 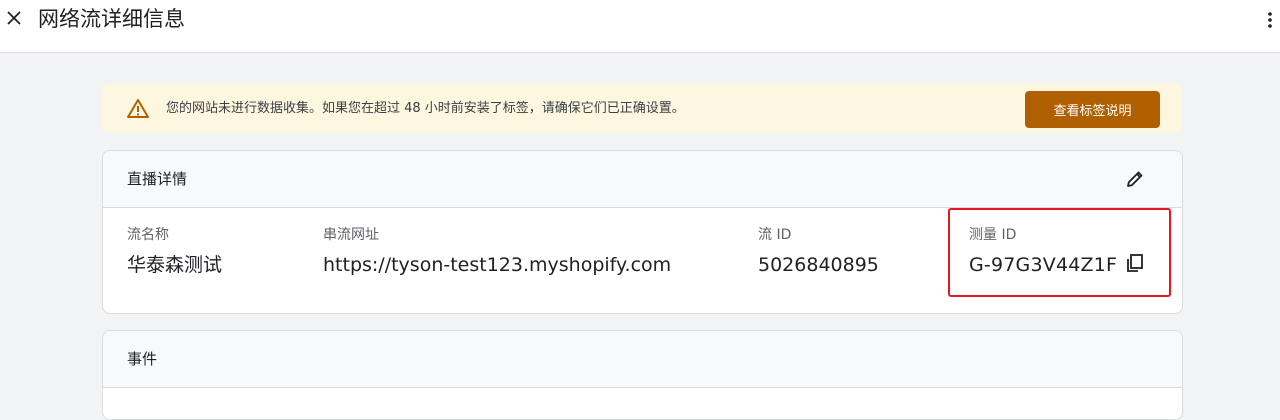 I want to click on page-title: 网络流详细信息, so click(x=111, y=19).